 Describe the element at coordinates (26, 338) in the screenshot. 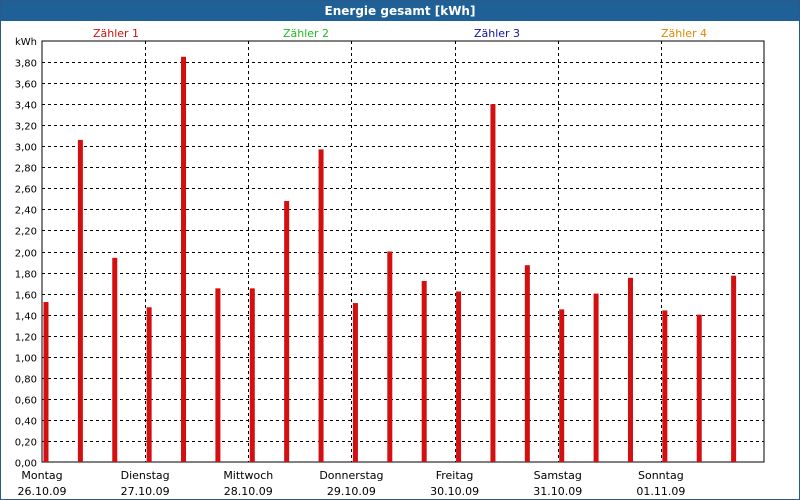

I see `y-tick-label: 1,20` at that location.